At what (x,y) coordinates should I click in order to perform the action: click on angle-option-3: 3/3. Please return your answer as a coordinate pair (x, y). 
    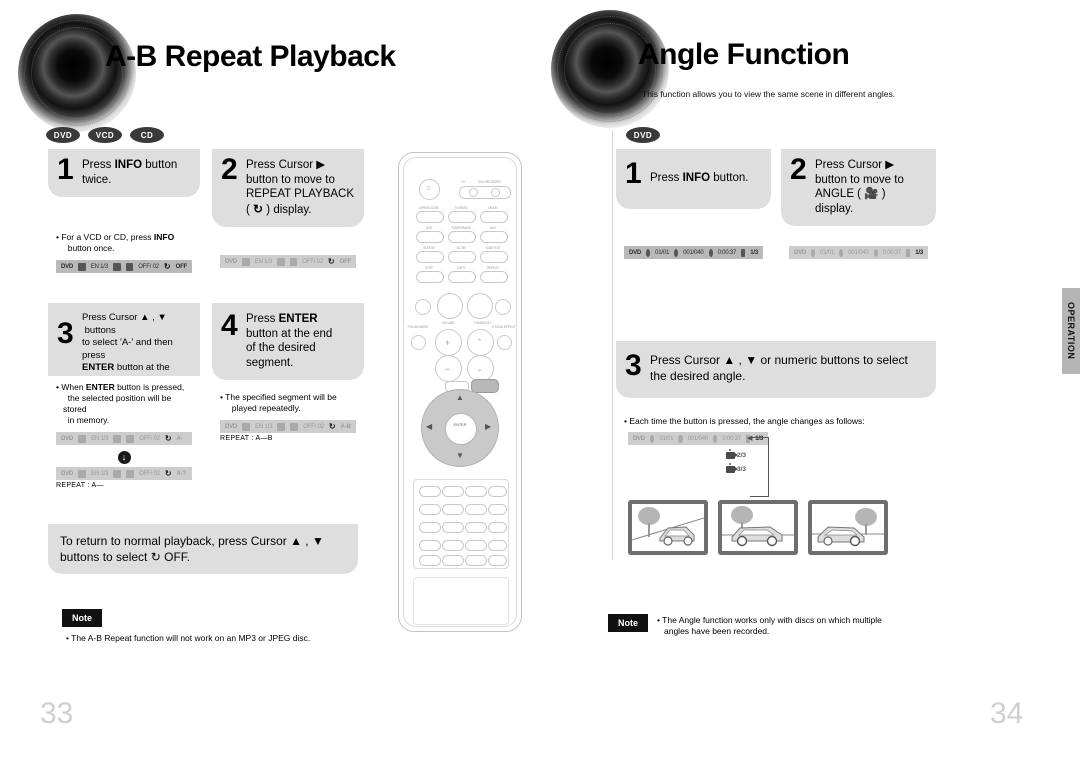
    Looking at the image, I should click on (736, 469).